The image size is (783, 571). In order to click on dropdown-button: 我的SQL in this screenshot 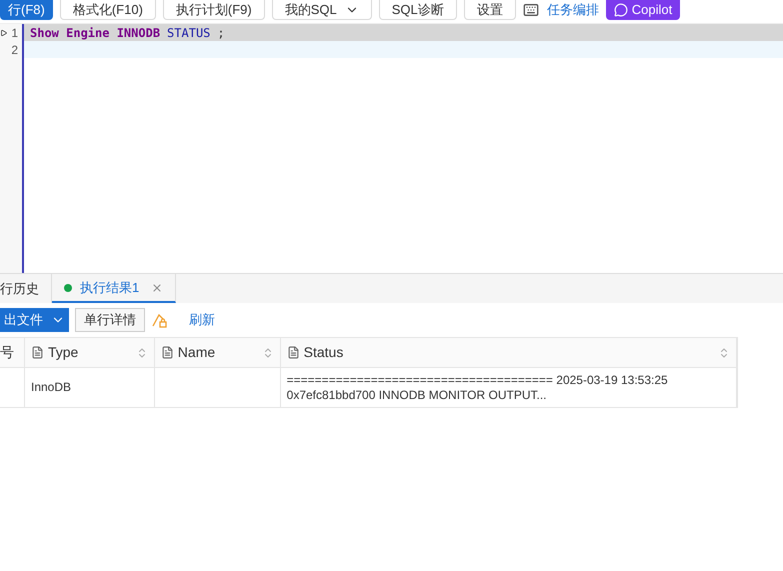, I will do `click(322, 10)`.